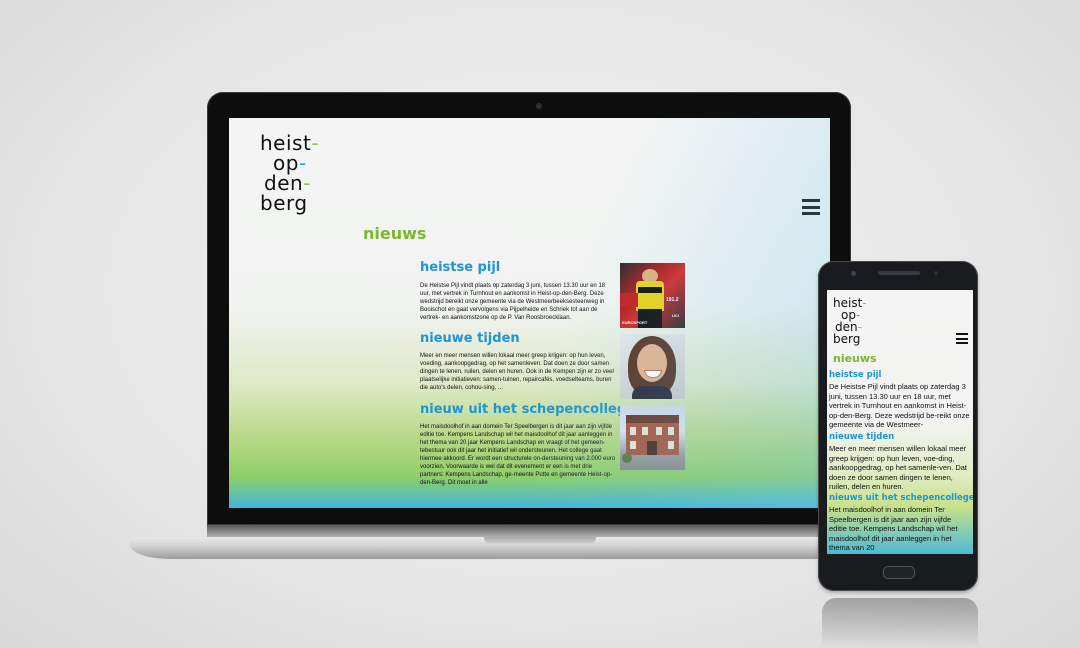 This screenshot has height=648, width=1080. I want to click on mobile-article-title-schepencollege: nieuws uit het schepencollege, so click(901, 498).